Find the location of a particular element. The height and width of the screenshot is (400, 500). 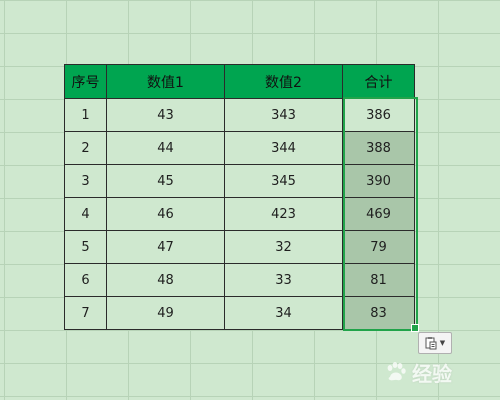

seq-cell: 7 is located at coordinates (85, 313).